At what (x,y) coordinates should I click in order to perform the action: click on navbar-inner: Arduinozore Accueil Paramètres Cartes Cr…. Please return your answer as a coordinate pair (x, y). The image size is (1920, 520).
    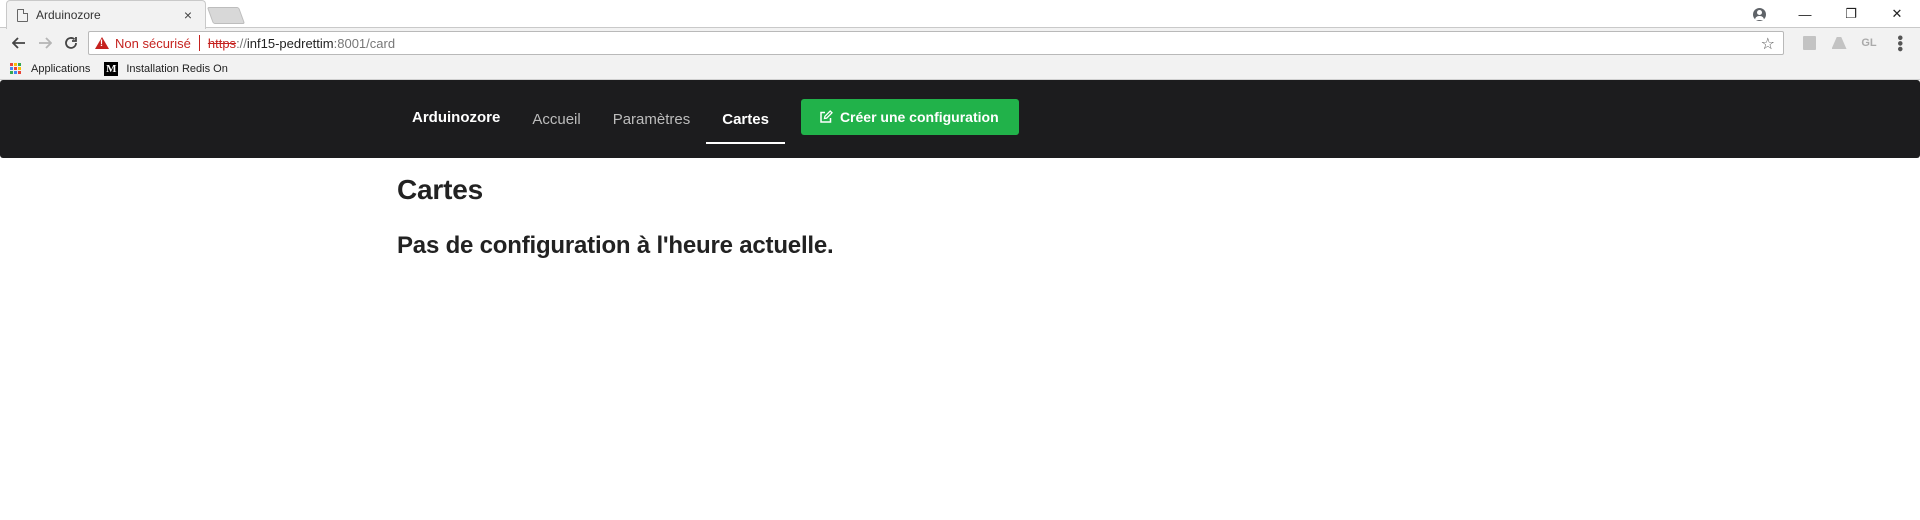
    Looking at the image, I should click on (707, 119).